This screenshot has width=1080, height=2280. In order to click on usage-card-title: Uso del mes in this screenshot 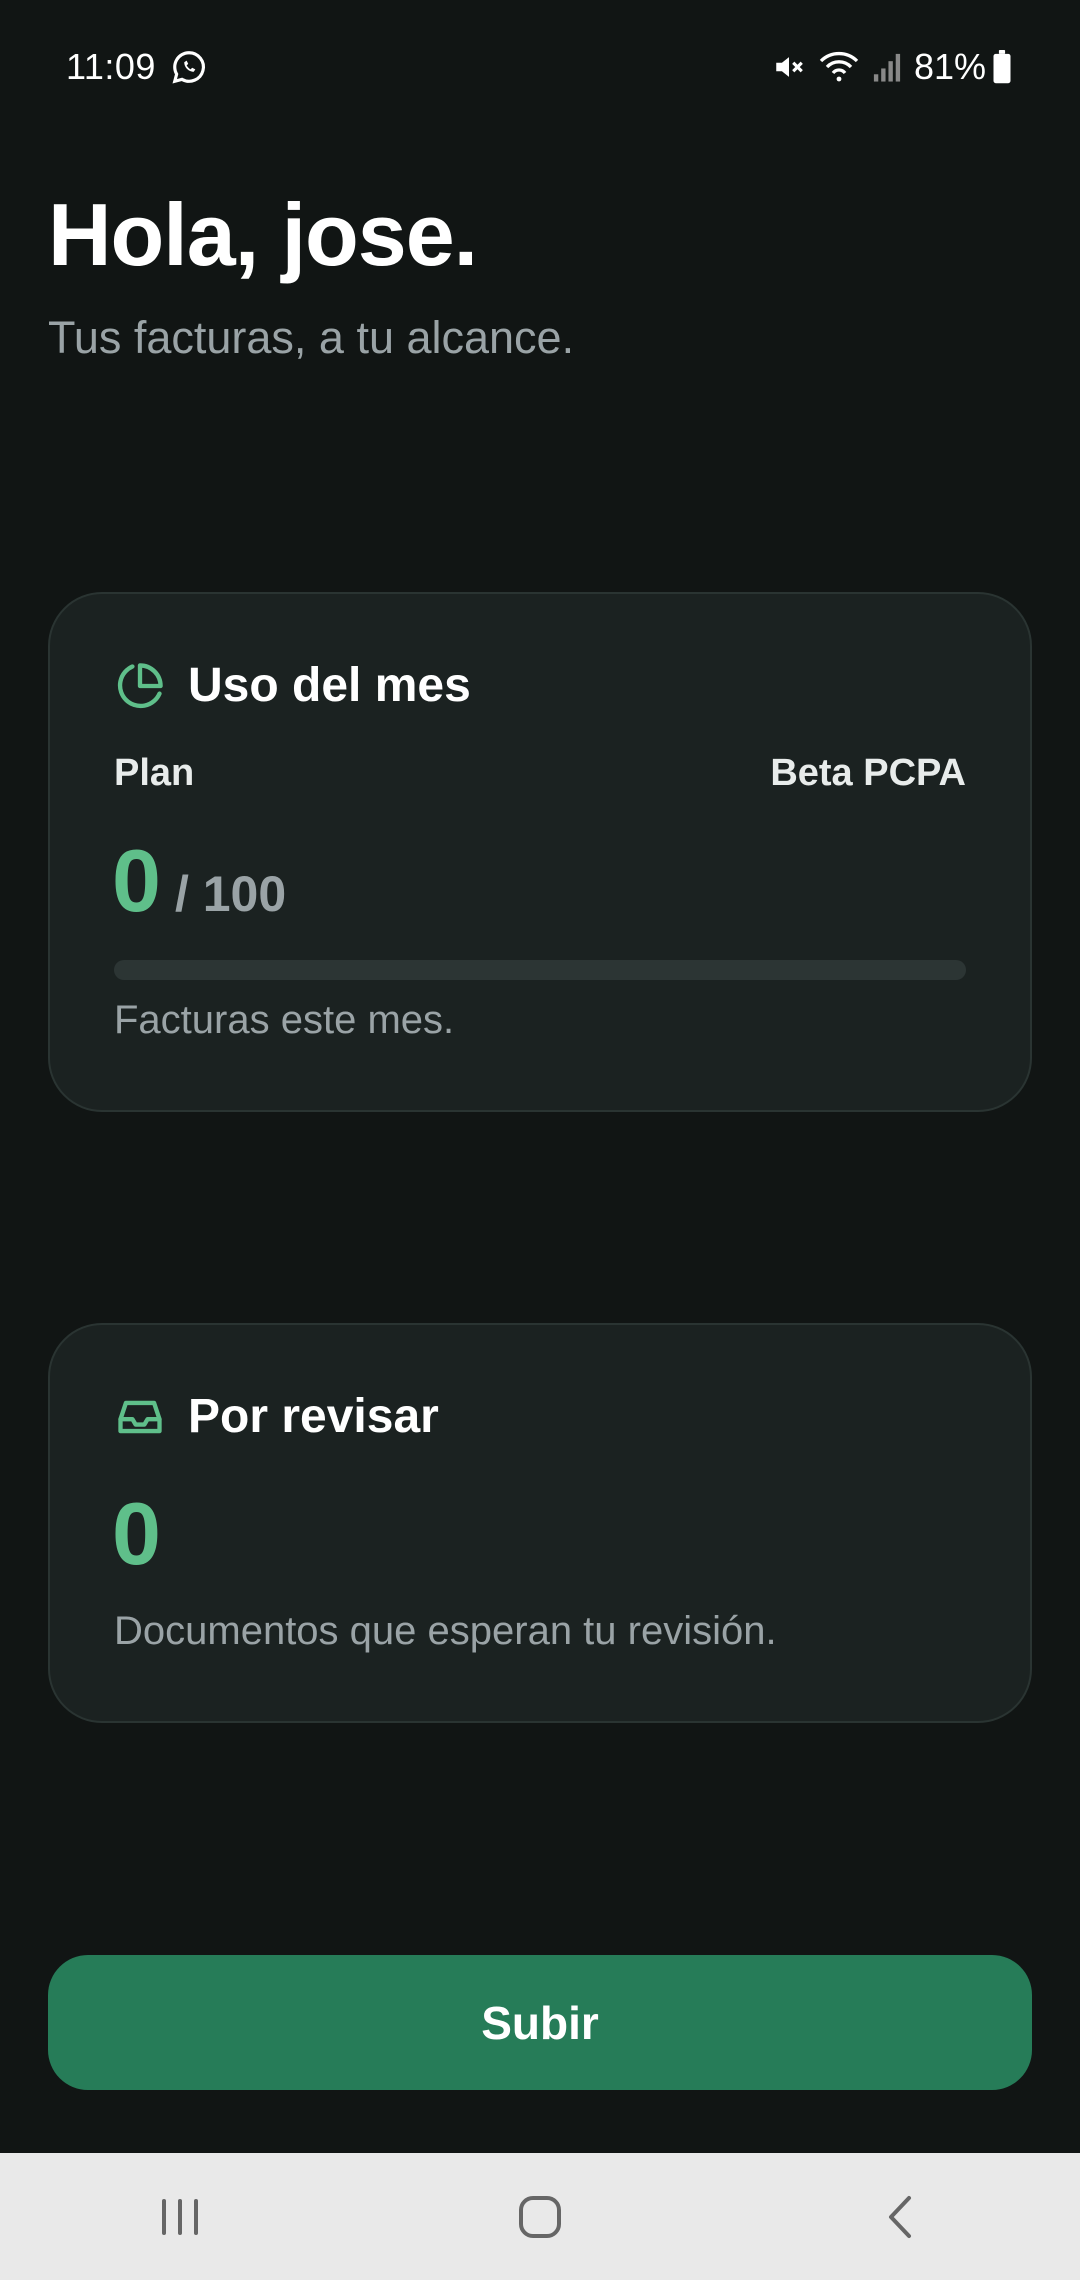, I will do `click(329, 685)`.